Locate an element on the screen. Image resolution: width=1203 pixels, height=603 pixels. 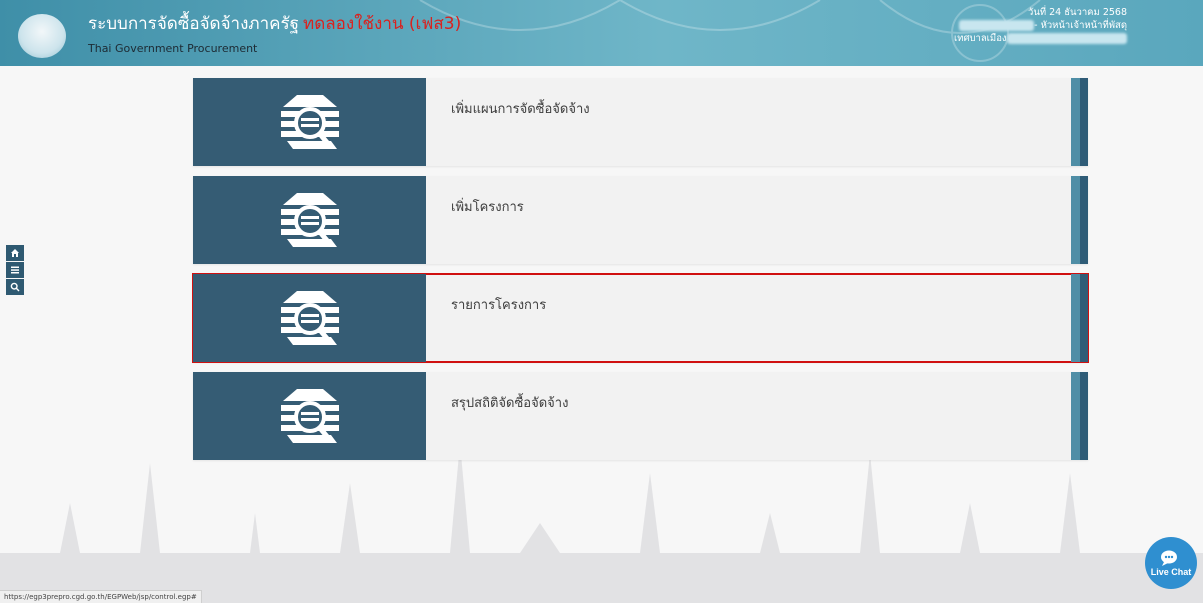
app-title: ระบบการจัดซื้อจัดจ้างภาครัฐ is located at coordinates (194, 24).